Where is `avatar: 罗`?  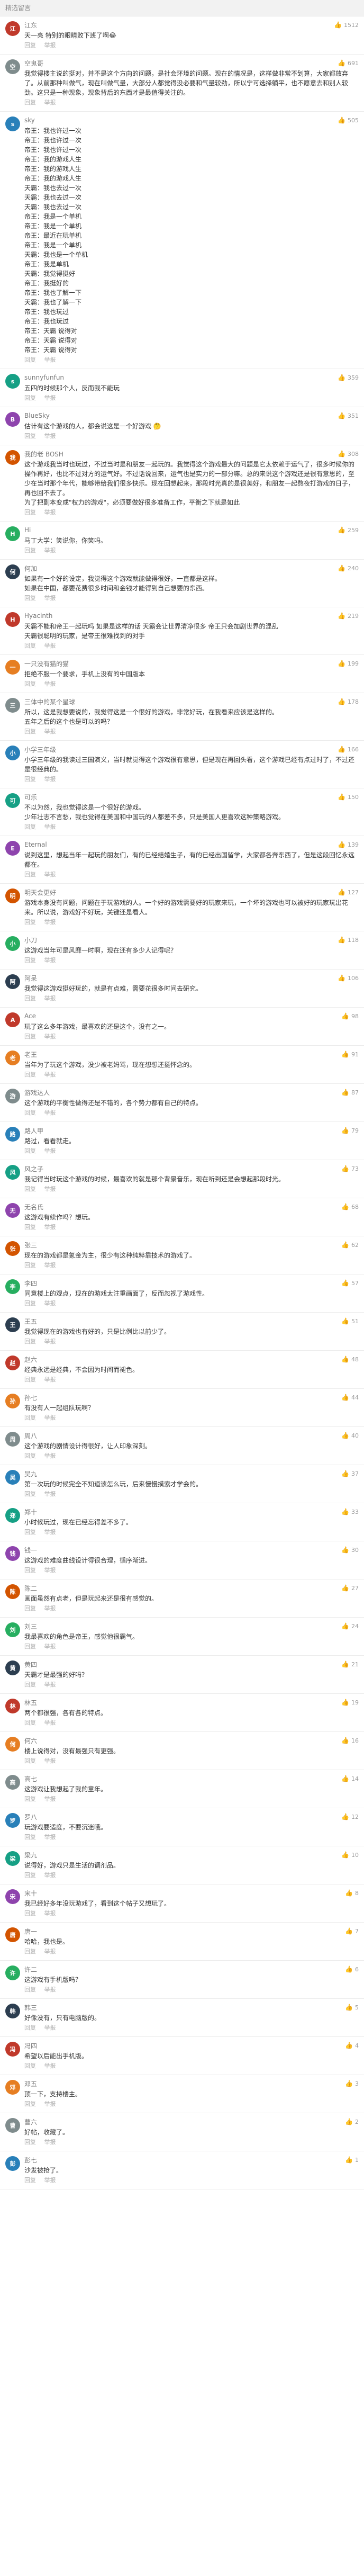 avatar: 罗 is located at coordinates (12, 1820).